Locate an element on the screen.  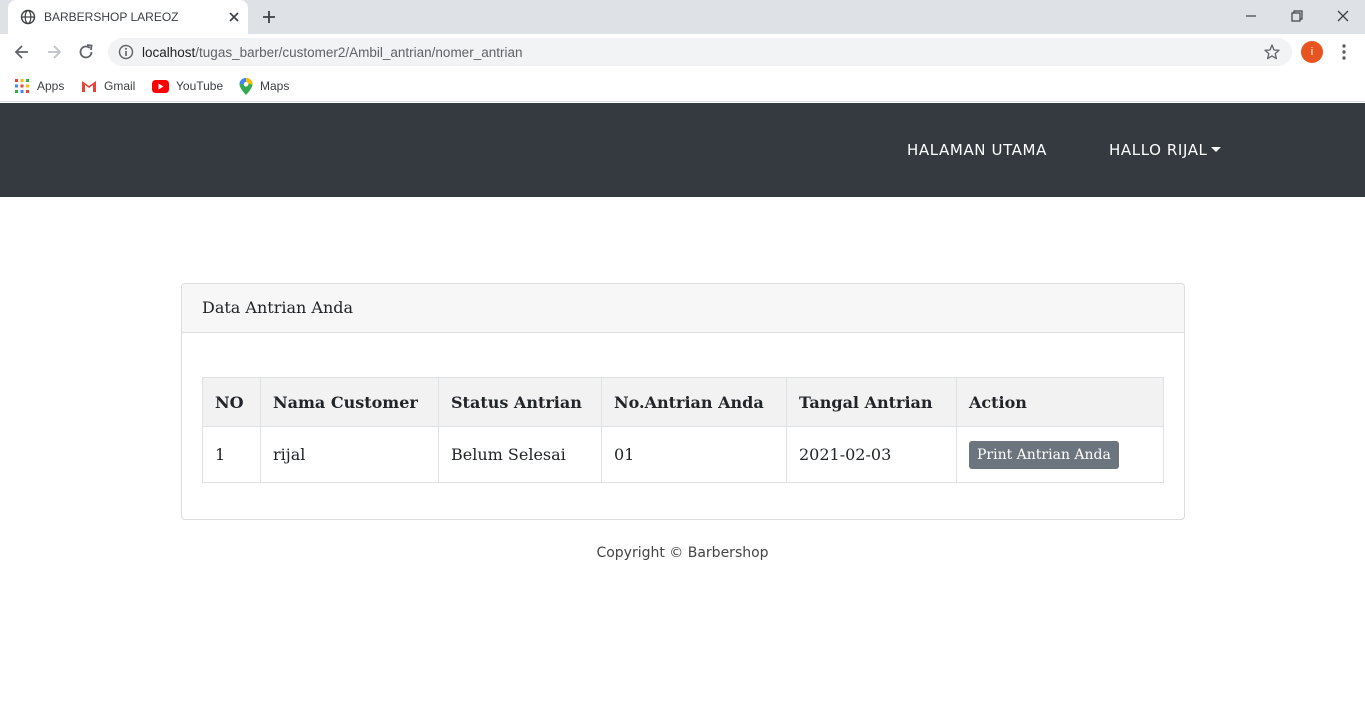
footer-copyright: Copyright © Barbershop is located at coordinates (682, 553).